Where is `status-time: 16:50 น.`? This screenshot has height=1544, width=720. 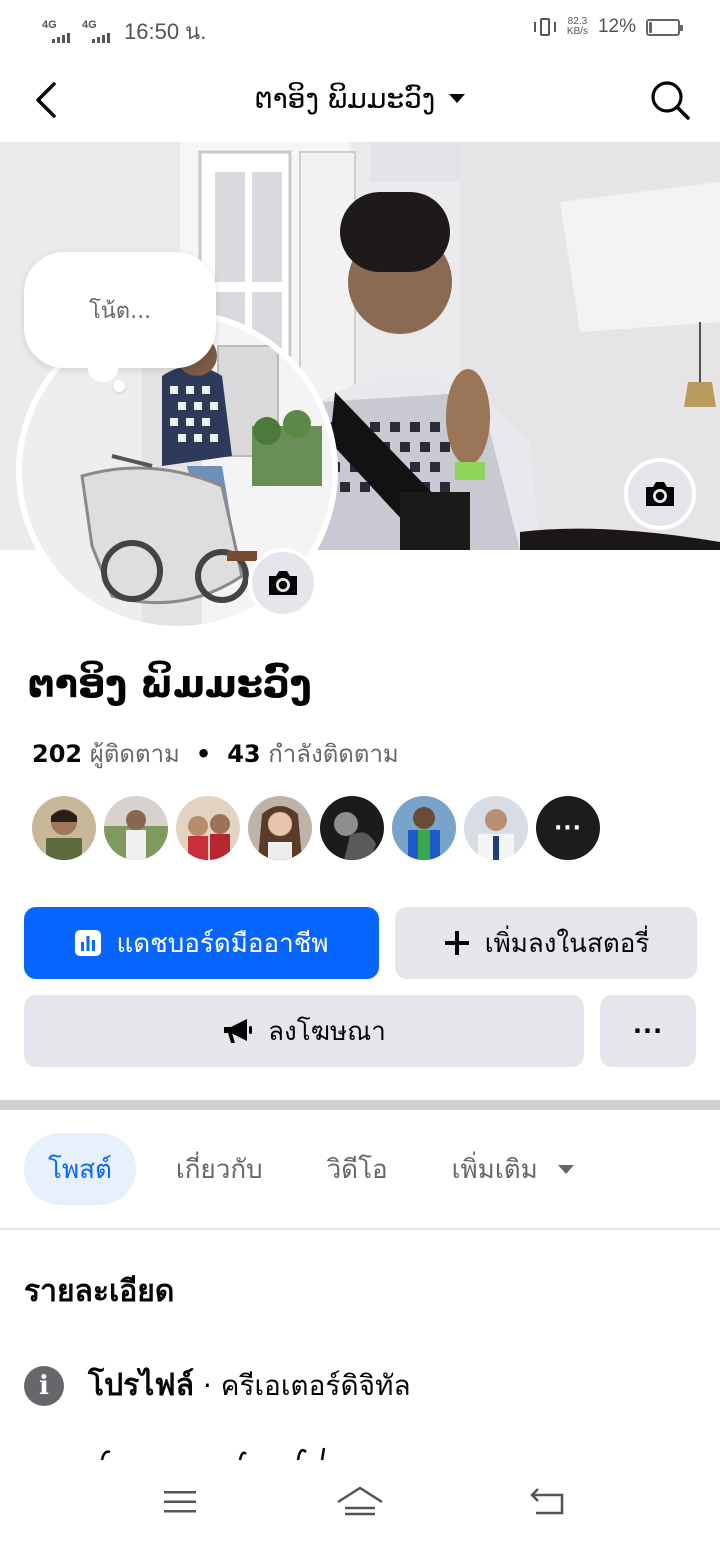 status-time: 16:50 น. is located at coordinates (165, 31).